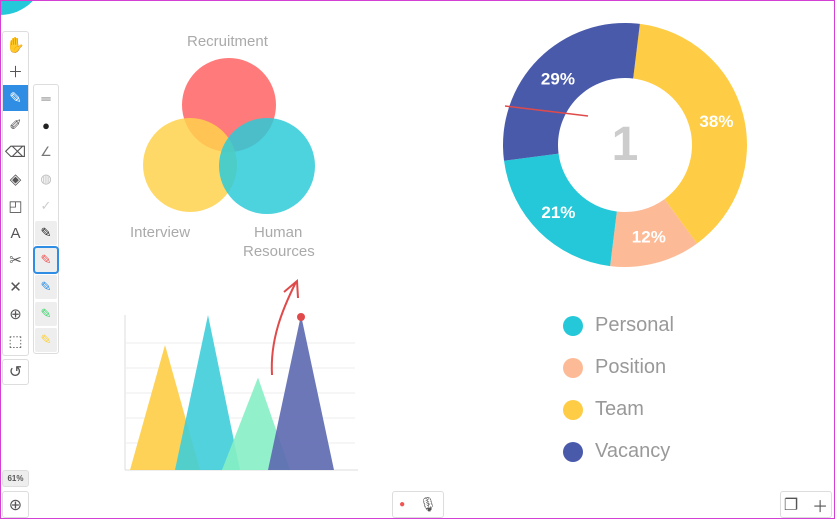 This screenshot has width=835, height=519. Describe the element at coordinates (15, 71) in the screenshot. I see `plus-icon: ＋` at that location.